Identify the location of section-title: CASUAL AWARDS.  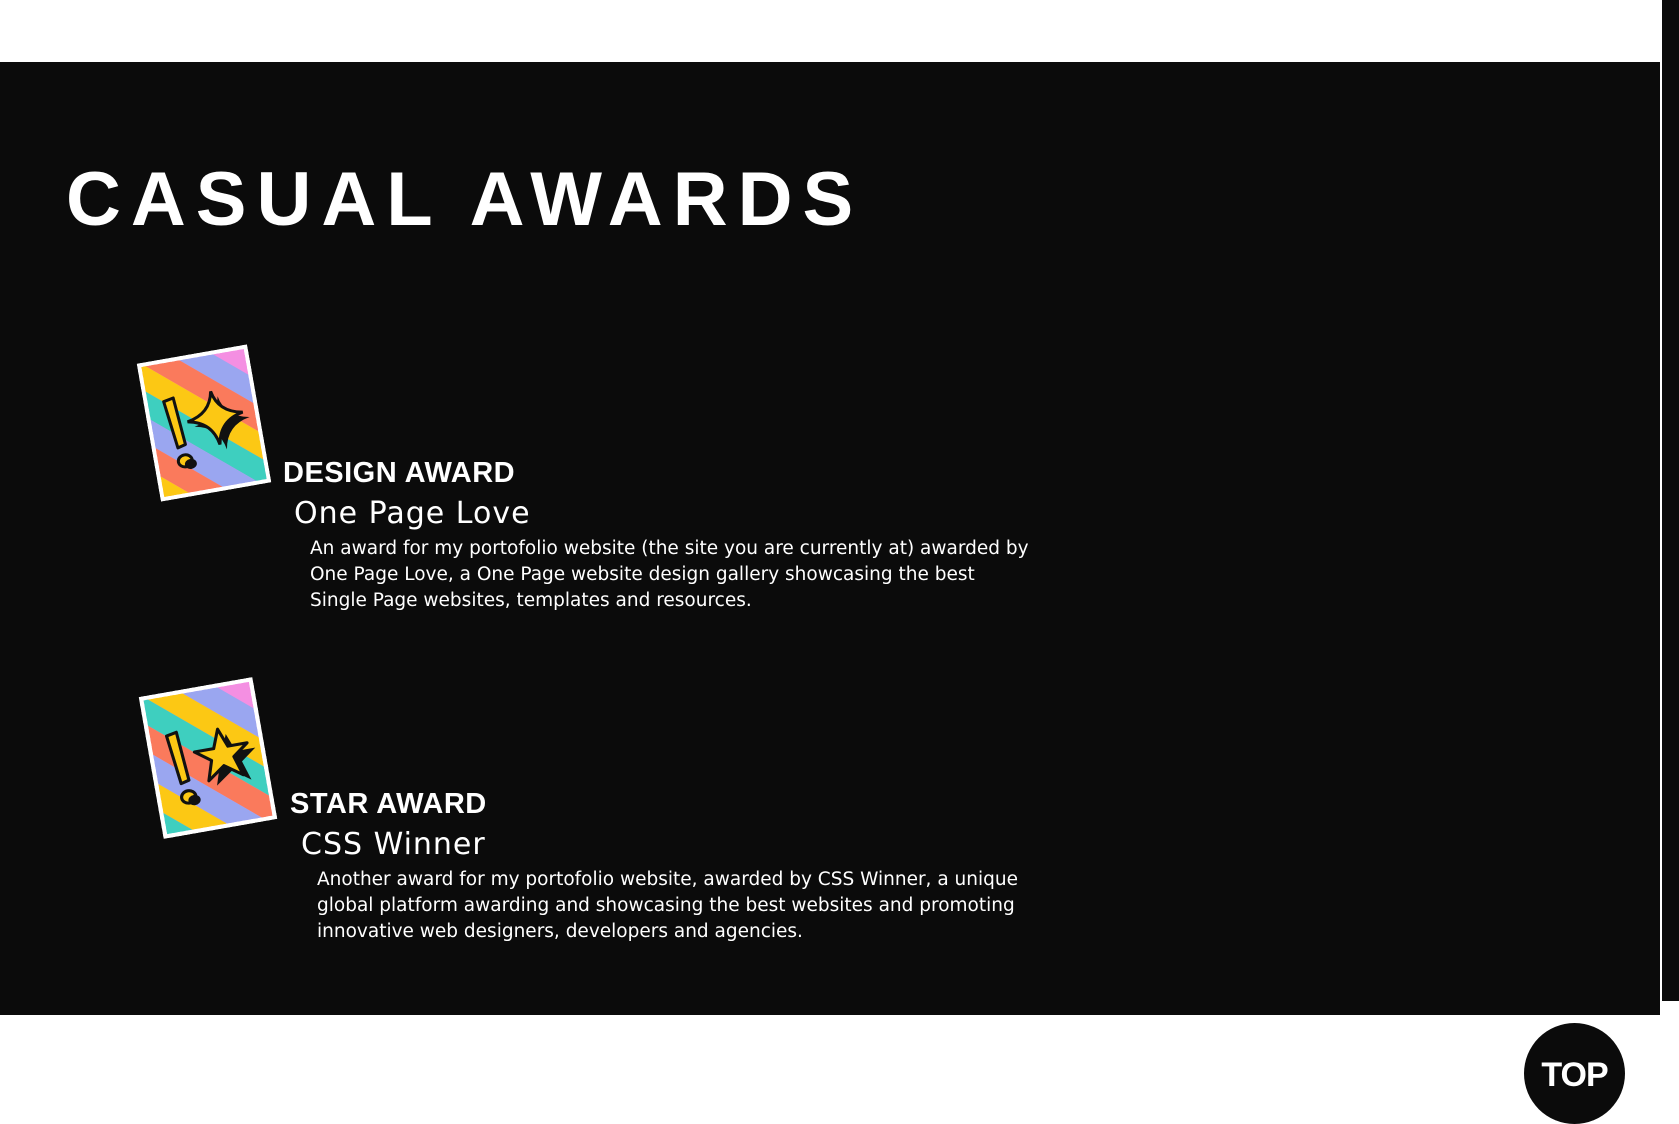
(465, 199).